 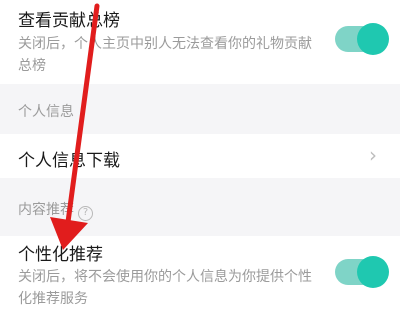 What do you see at coordinates (69, 161) in the screenshot?
I see `personal-info-download-label: 个人信息下载` at bounding box center [69, 161].